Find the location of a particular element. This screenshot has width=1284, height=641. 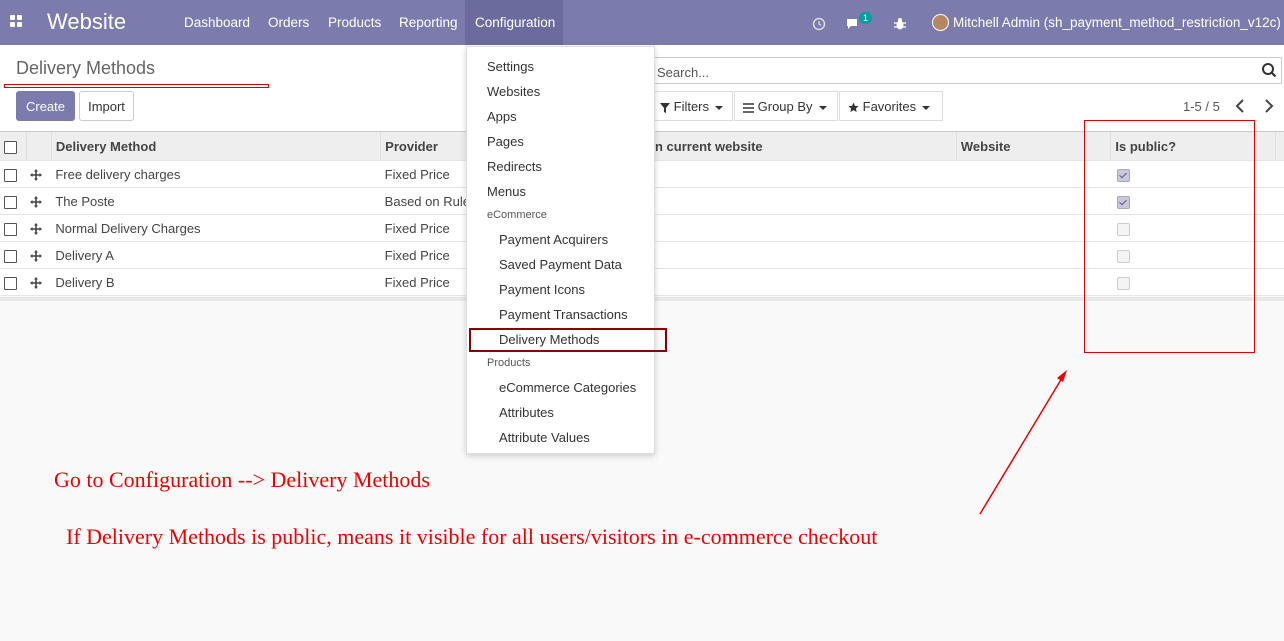

menu-websites: Websites is located at coordinates (513, 91).